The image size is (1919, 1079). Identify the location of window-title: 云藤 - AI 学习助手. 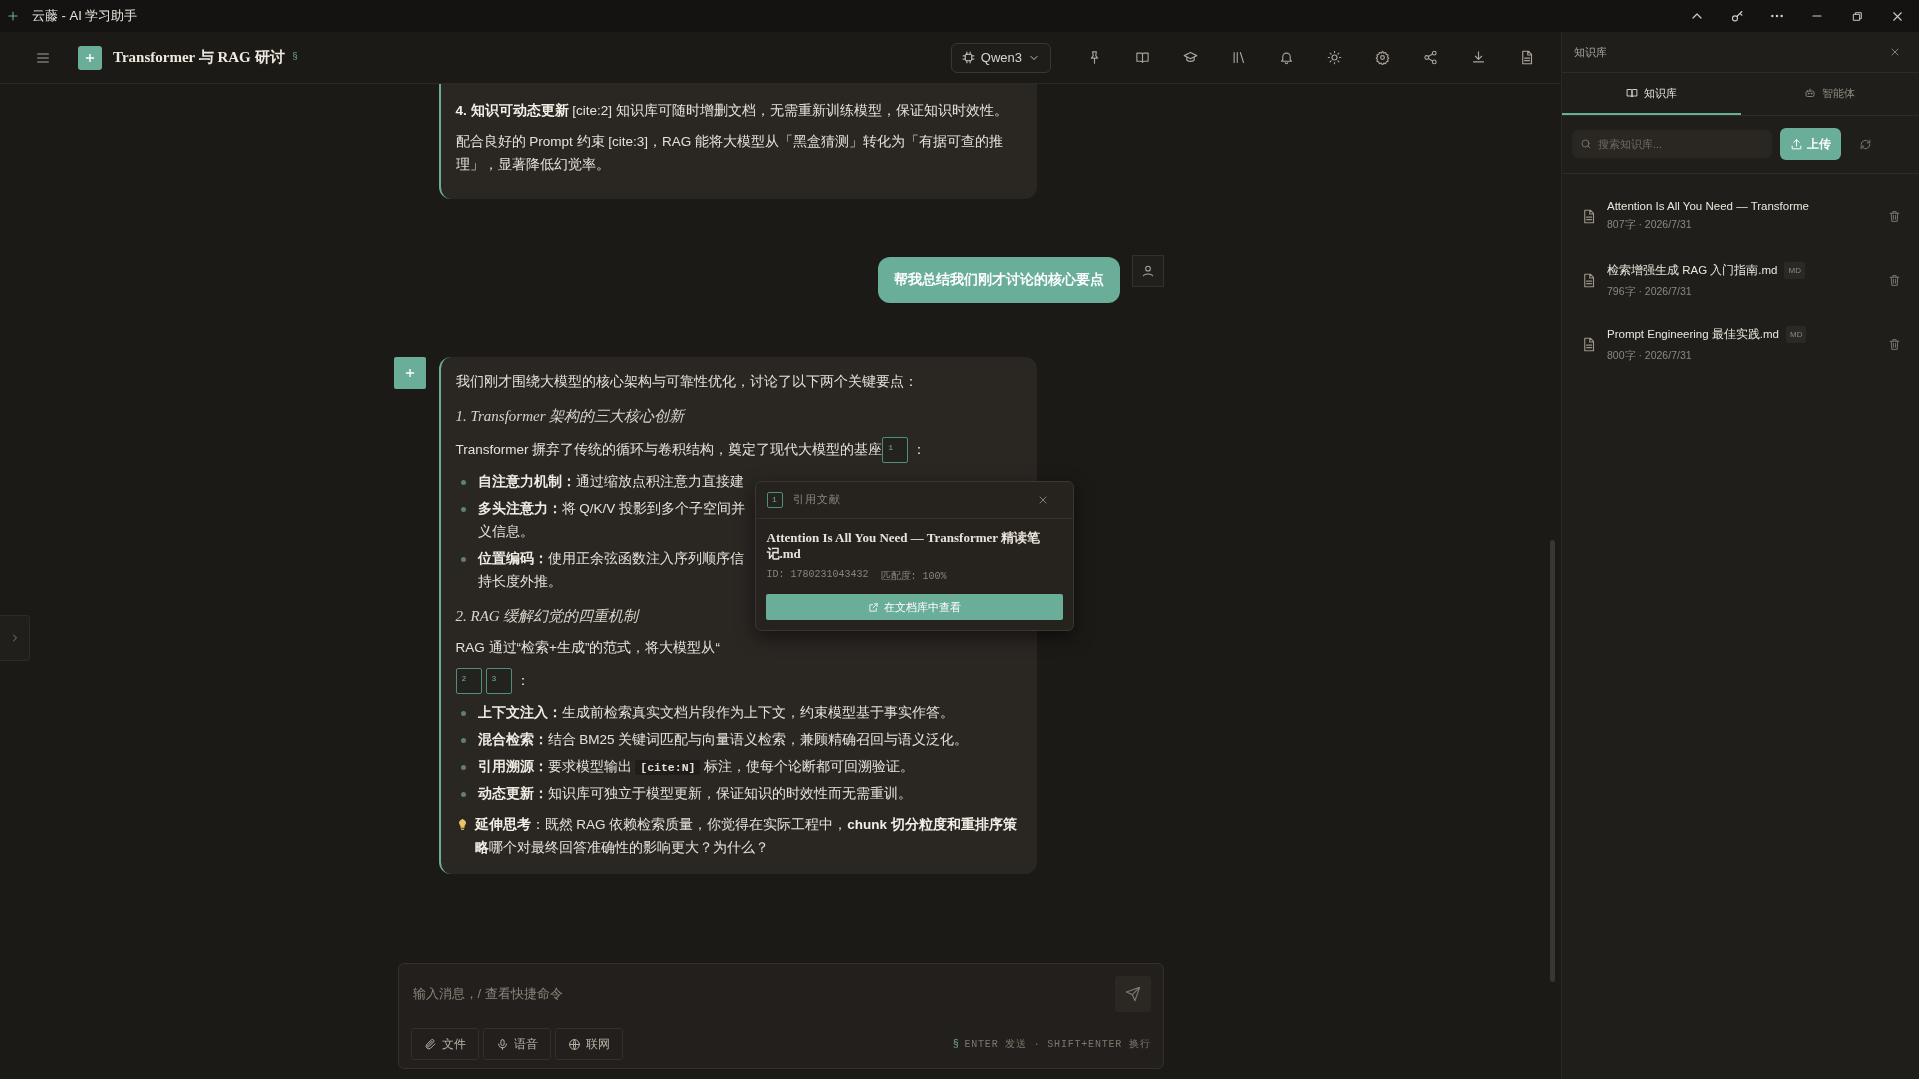
(85, 16).